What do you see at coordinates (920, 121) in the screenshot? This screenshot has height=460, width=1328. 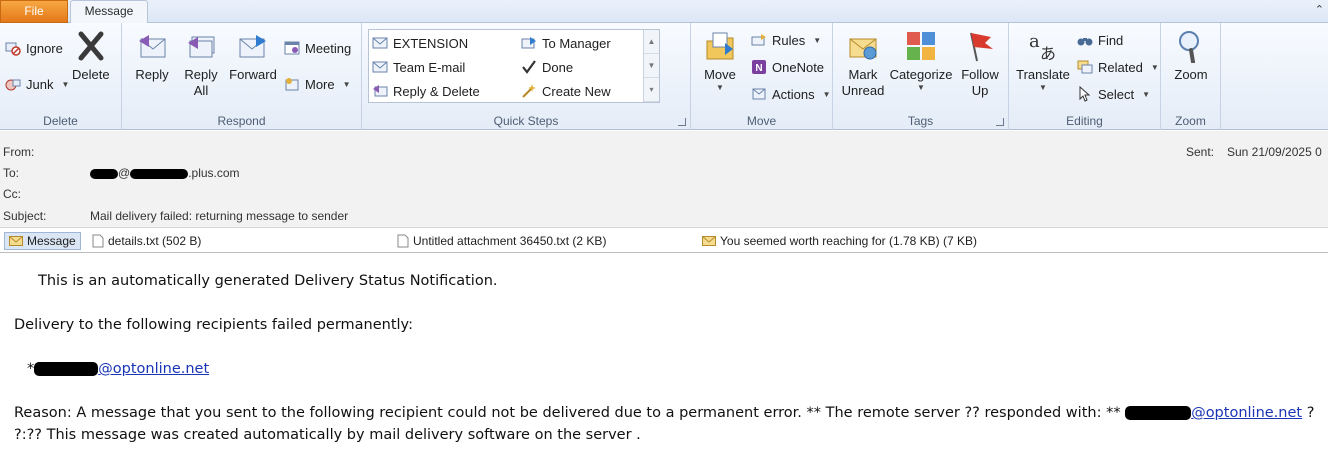 I see `group-label-tags: Tags` at bounding box center [920, 121].